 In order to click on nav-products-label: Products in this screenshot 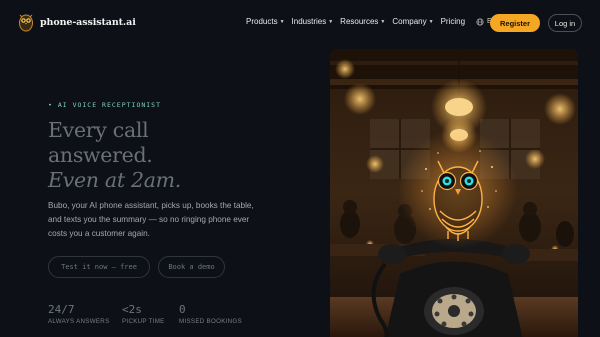, I will do `click(262, 21)`.